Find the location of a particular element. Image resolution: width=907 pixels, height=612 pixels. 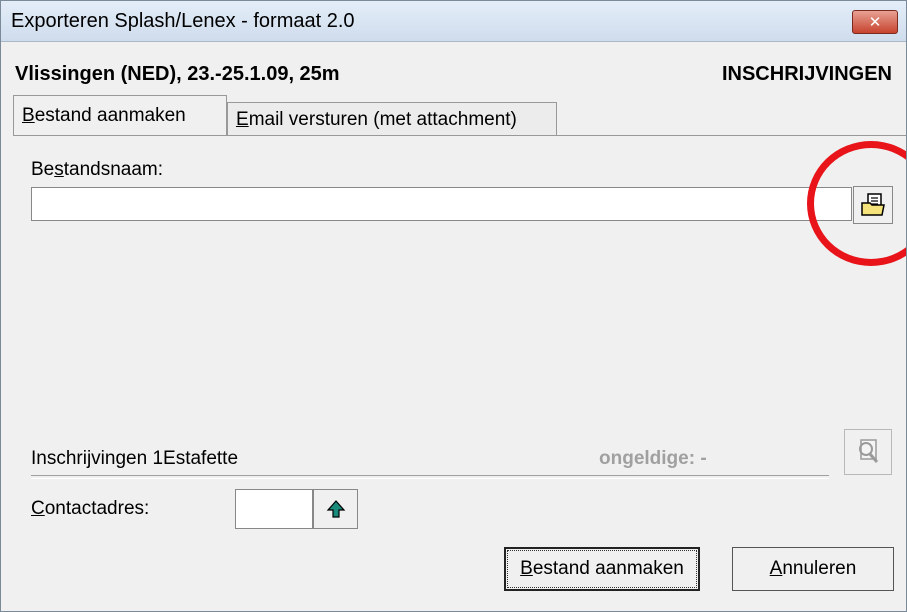

contact-label: Contactadres: is located at coordinates (90, 508).